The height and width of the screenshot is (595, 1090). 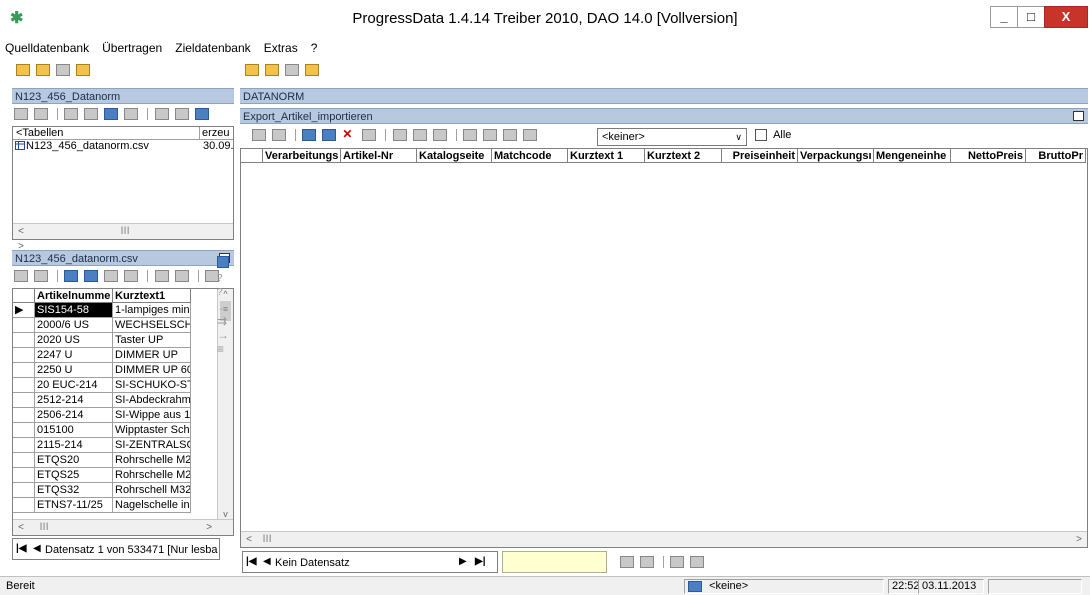 I want to click on filter-clear-icon, so click(x=509, y=135).